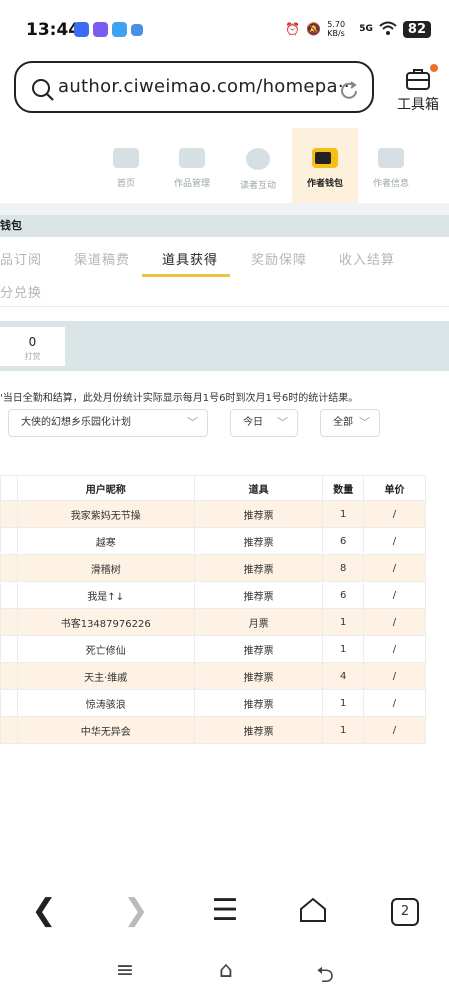 The image size is (449, 999). What do you see at coordinates (258, 622) in the screenshot?
I see `cell-item: 月票` at bounding box center [258, 622].